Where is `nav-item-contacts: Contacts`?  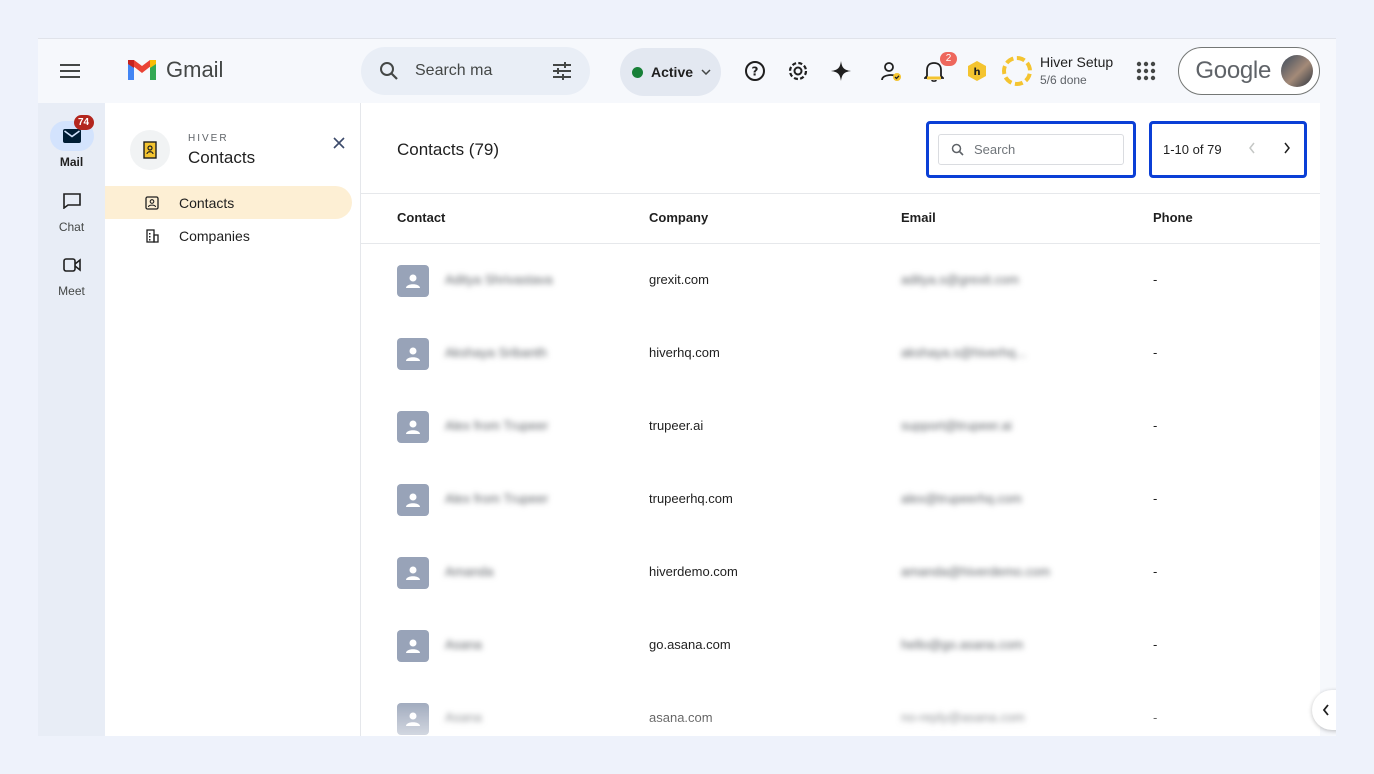 nav-item-contacts: Contacts is located at coordinates (228, 202).